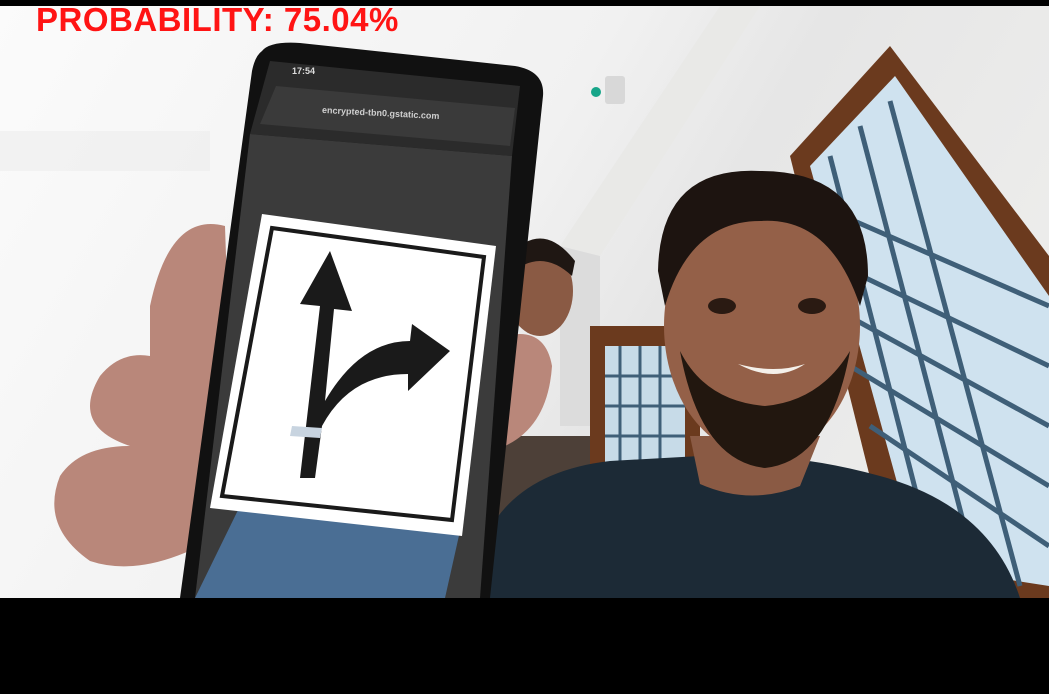  I want to click on probability-overlay: PROBABILITY: 75.04%, so click(217, 20).